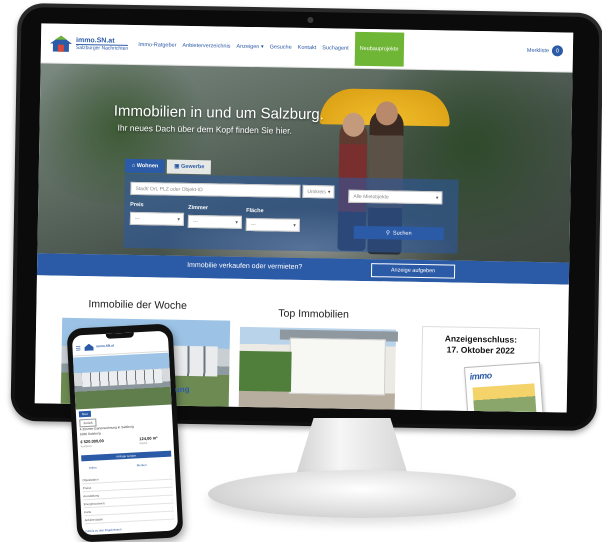 The image size is (602, 542). Describe the element at coordinates (219, 113) in the screenshot. I see `hero-title: Immobilien in und um Salzburg.` at that location.